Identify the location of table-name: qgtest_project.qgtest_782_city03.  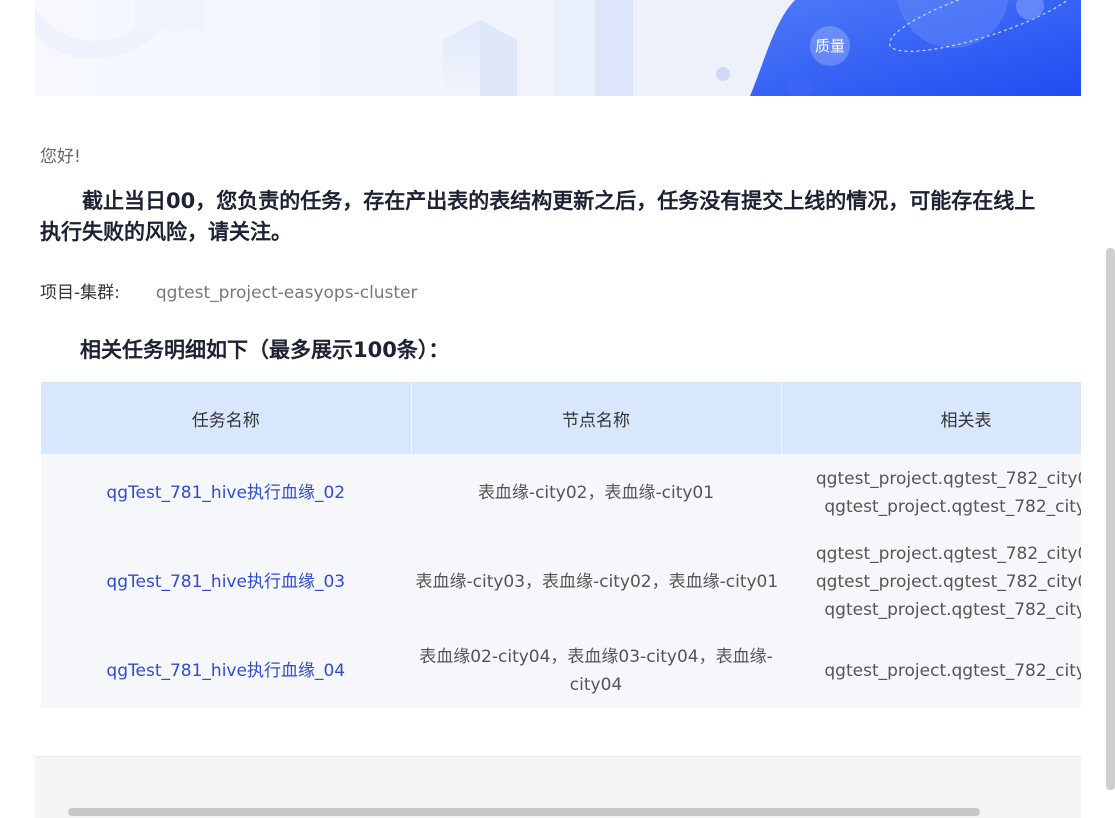
(952, 610).